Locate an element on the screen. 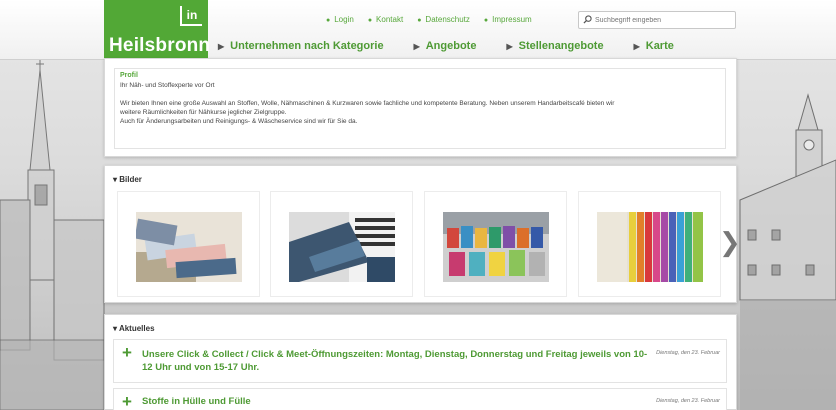  thread-spools-image is located at coordinates (496, 247).